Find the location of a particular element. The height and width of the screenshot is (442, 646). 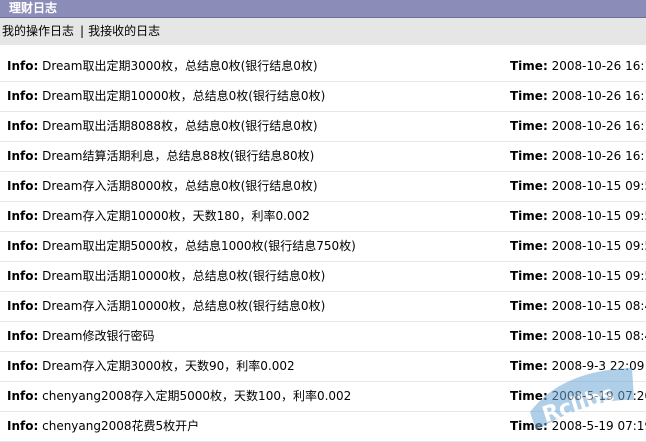

log-info: Info: Dream存入活期10000枚，总结息0枚(银行结息0枚) is located at coordinates (166, 306).